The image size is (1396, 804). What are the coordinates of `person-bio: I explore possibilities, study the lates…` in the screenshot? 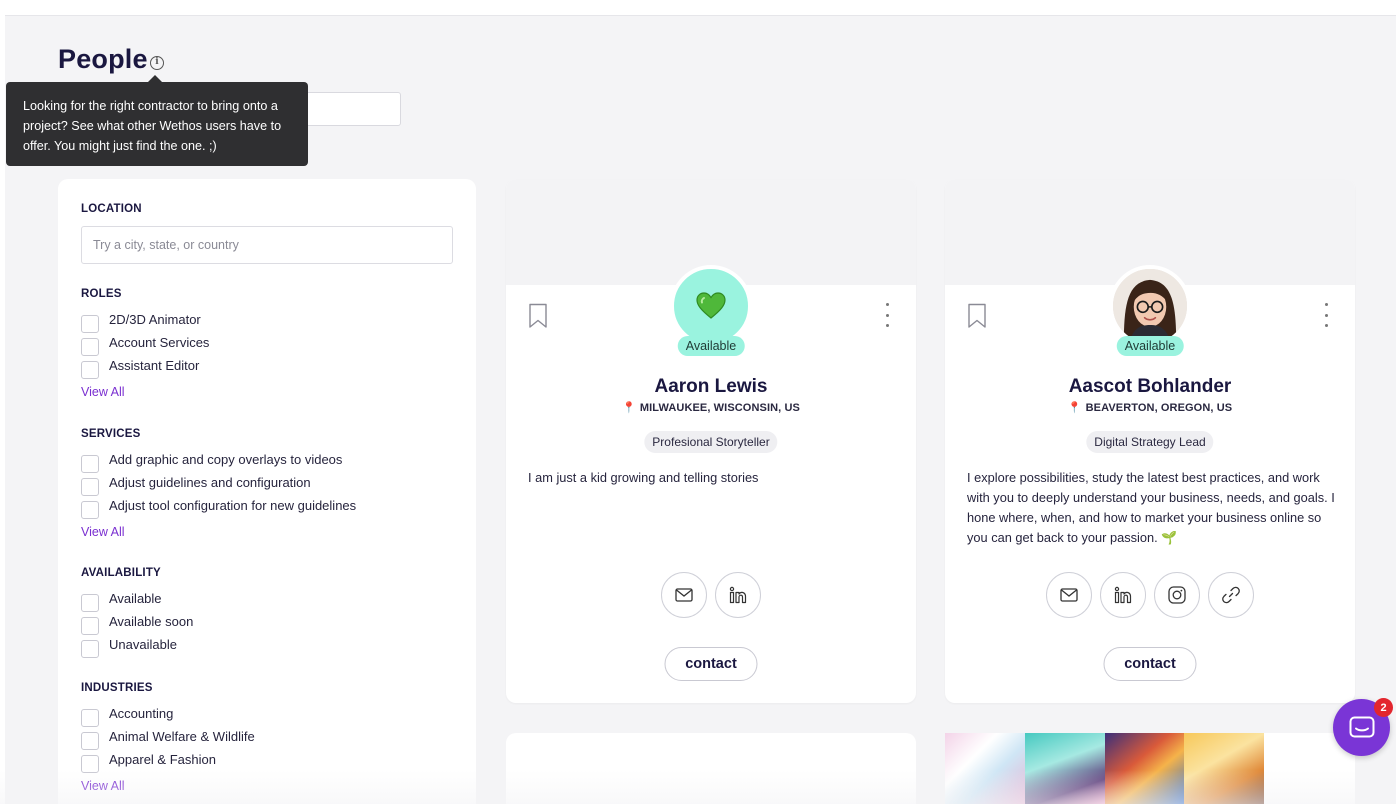 It's located at (1151, 507).